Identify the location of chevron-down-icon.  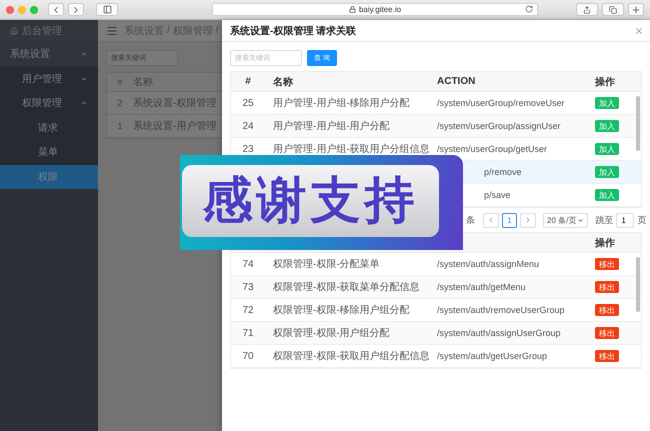
(580, 220).